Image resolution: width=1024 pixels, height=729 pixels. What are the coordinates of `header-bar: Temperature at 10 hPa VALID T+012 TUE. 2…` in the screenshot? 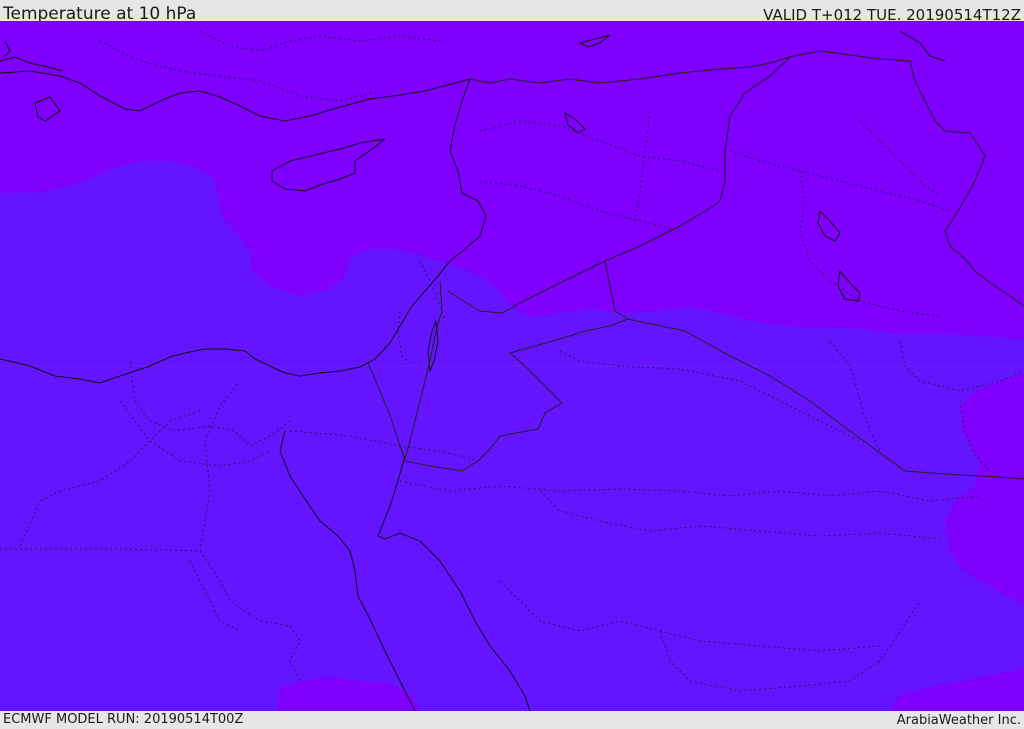 It's located at (512, 12).